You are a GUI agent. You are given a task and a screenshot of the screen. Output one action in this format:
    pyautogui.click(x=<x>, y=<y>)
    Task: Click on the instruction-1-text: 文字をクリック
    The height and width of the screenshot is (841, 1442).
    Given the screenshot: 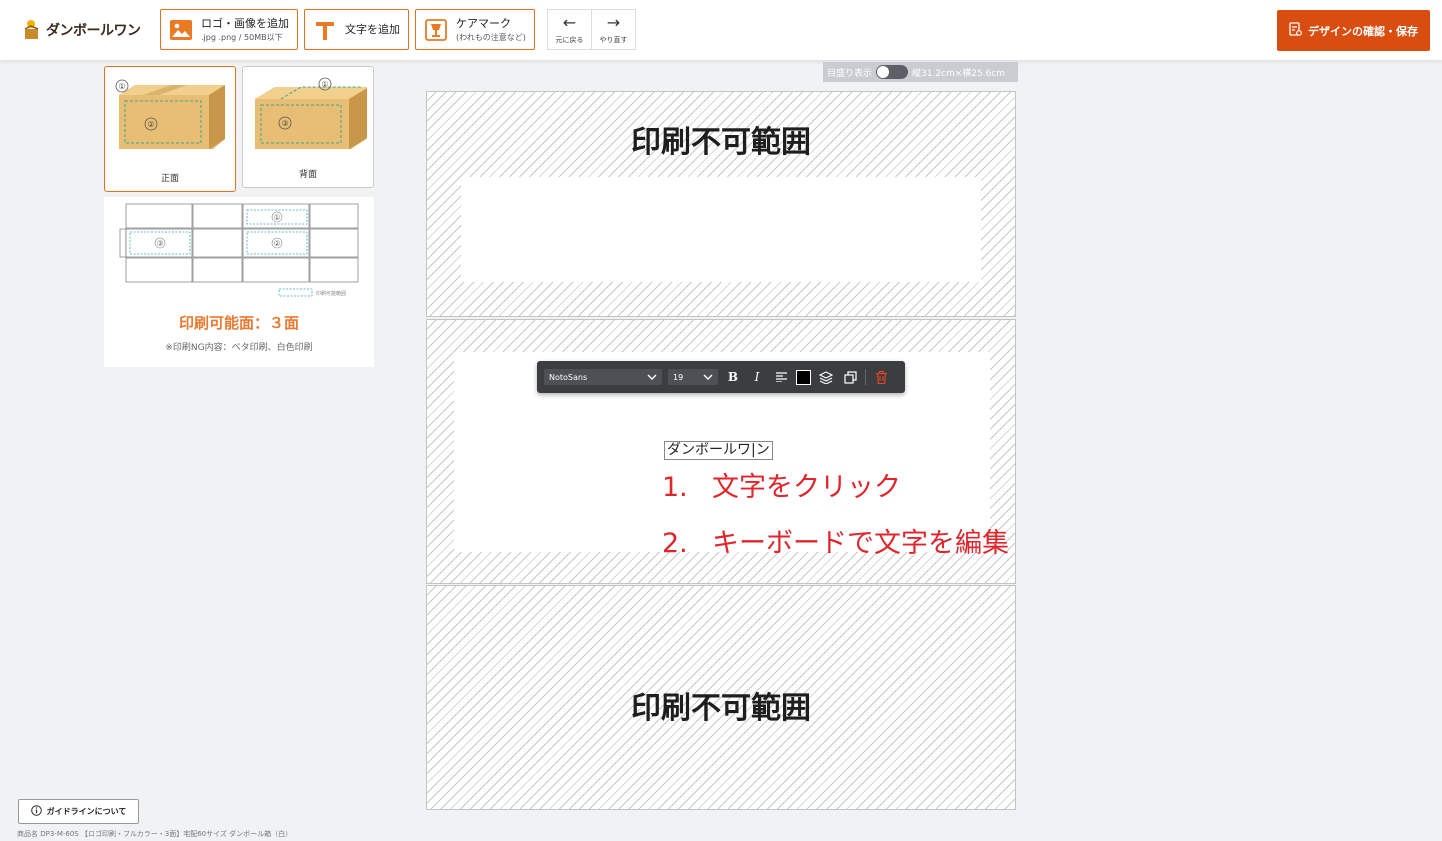 What is the action you would take?
    pyautogui.click(x=806, y=487)
    